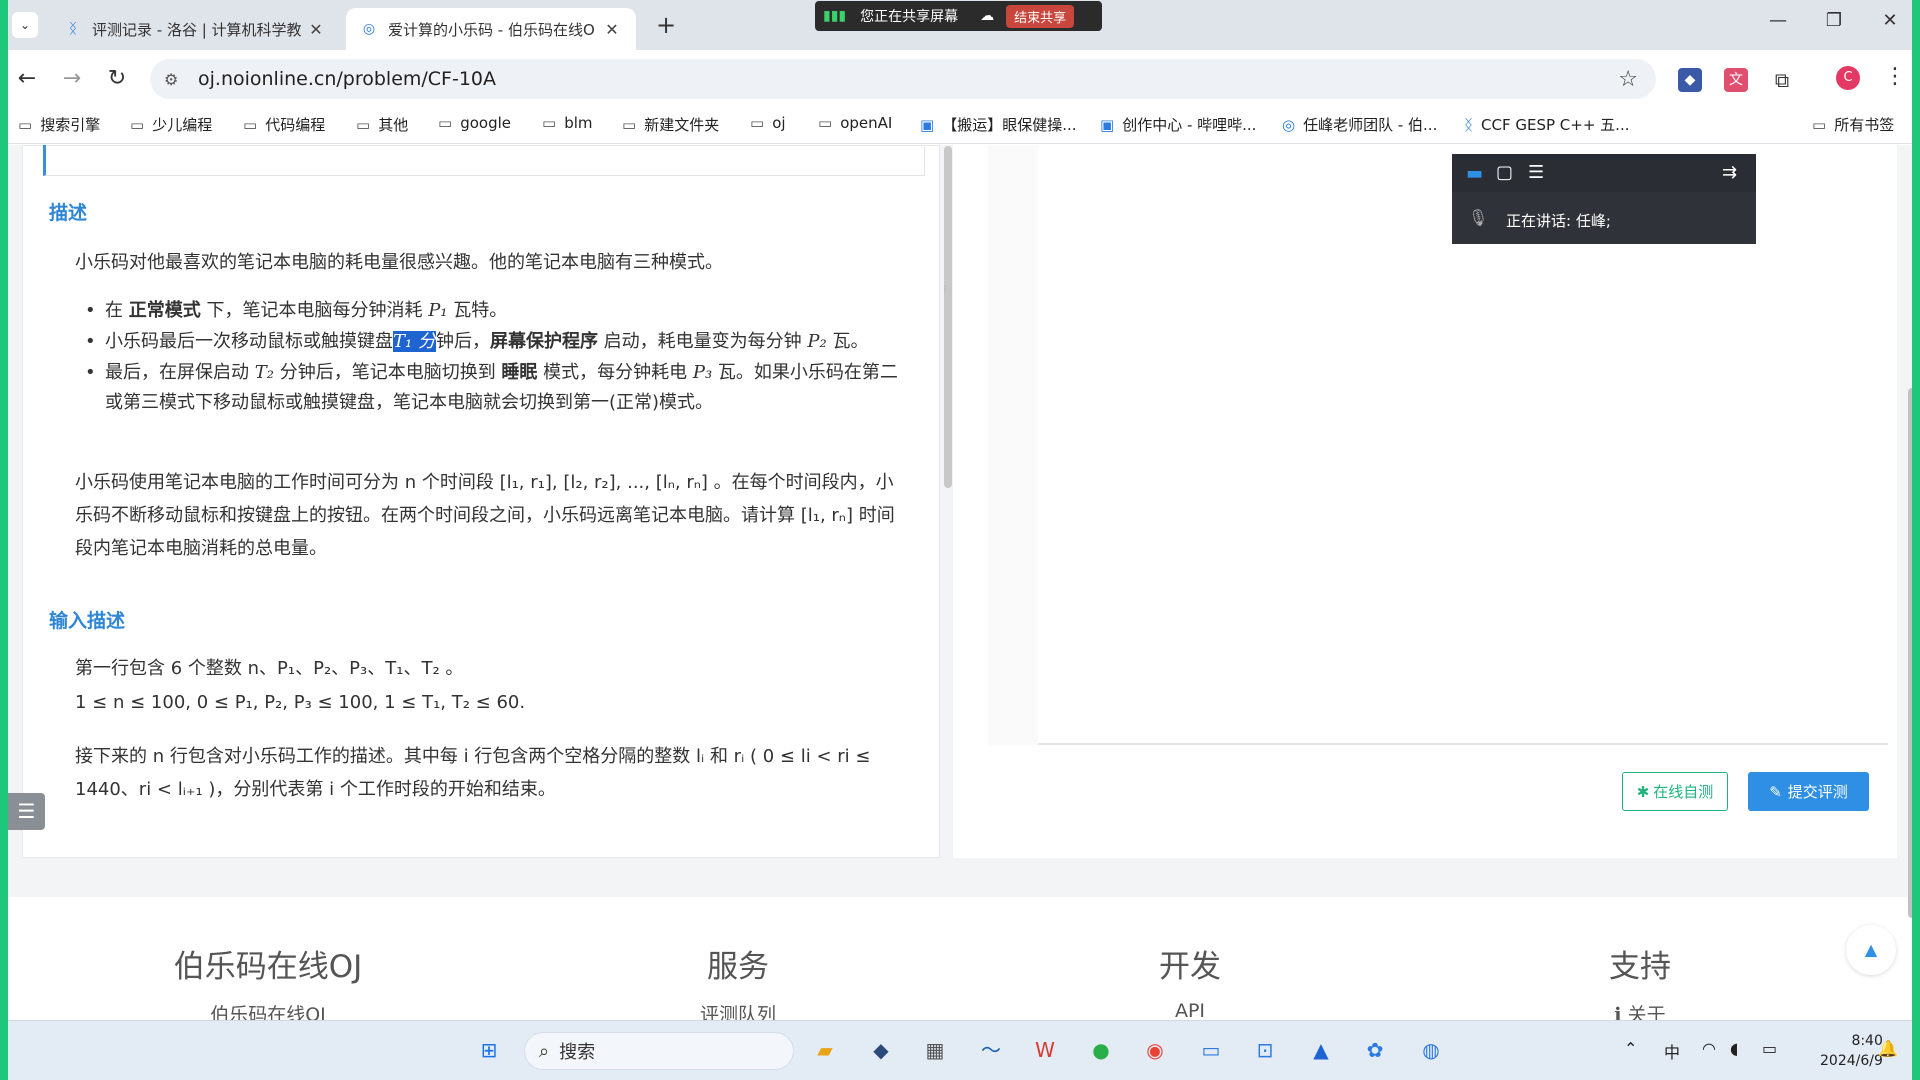  I want to click on toc-list-icon: ☰, so click(26, 811).